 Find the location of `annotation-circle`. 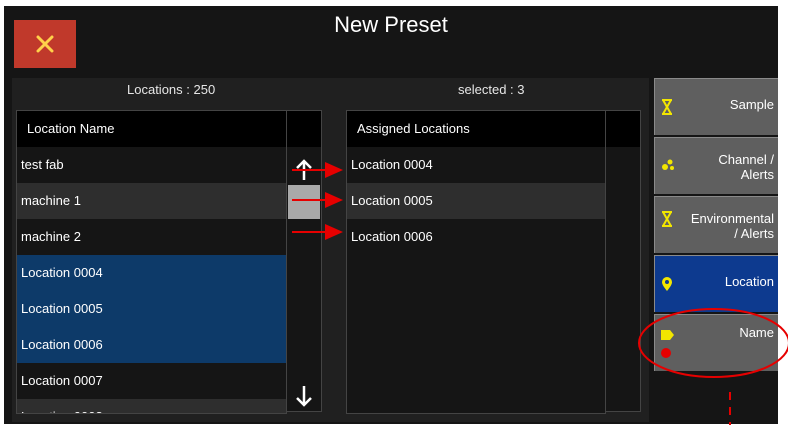

annotation-circle is located at coordinates (713, 343).